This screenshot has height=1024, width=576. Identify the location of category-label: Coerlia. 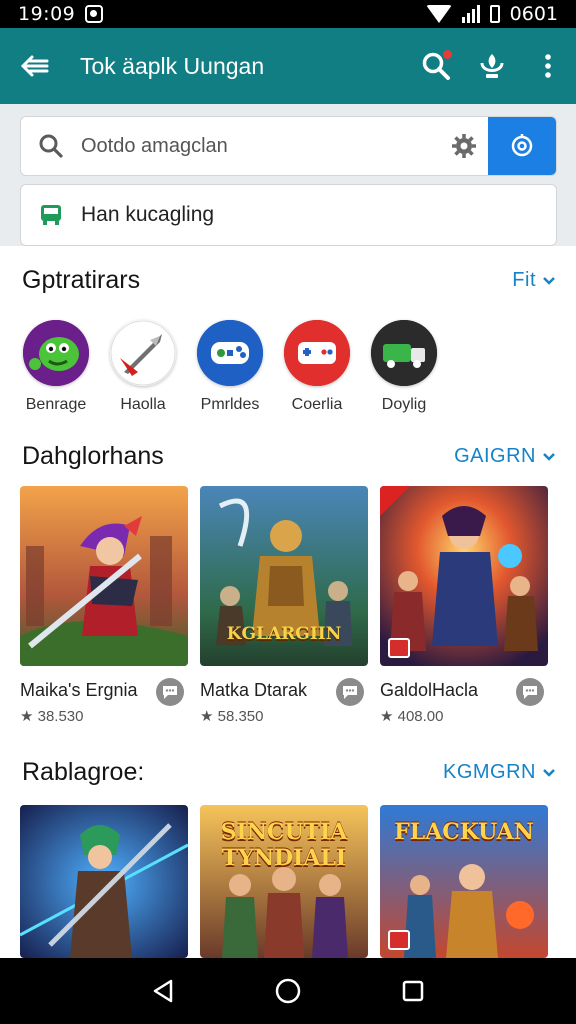
(317, 404).